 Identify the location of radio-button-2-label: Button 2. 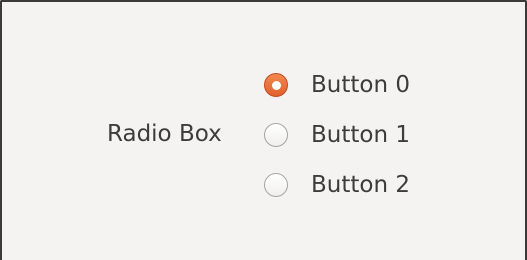
(360, 185).